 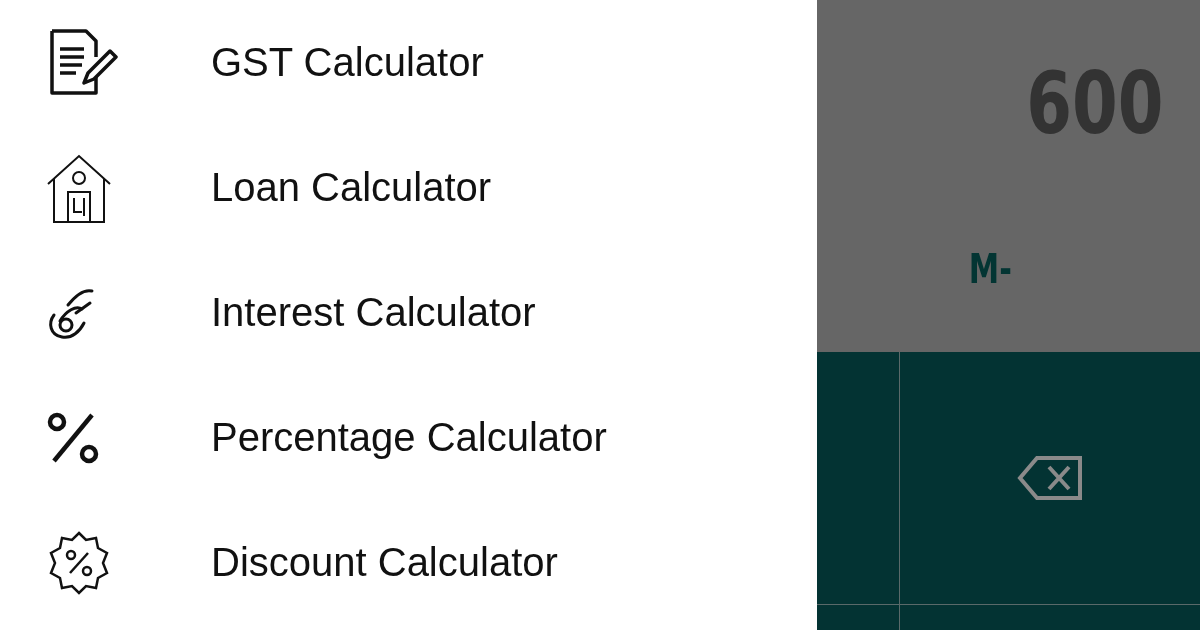 What do you see at coordinates (373, 312) in the screenshot?
I see `menu-item: Interest Calculator` at bounding box center [373, 312].